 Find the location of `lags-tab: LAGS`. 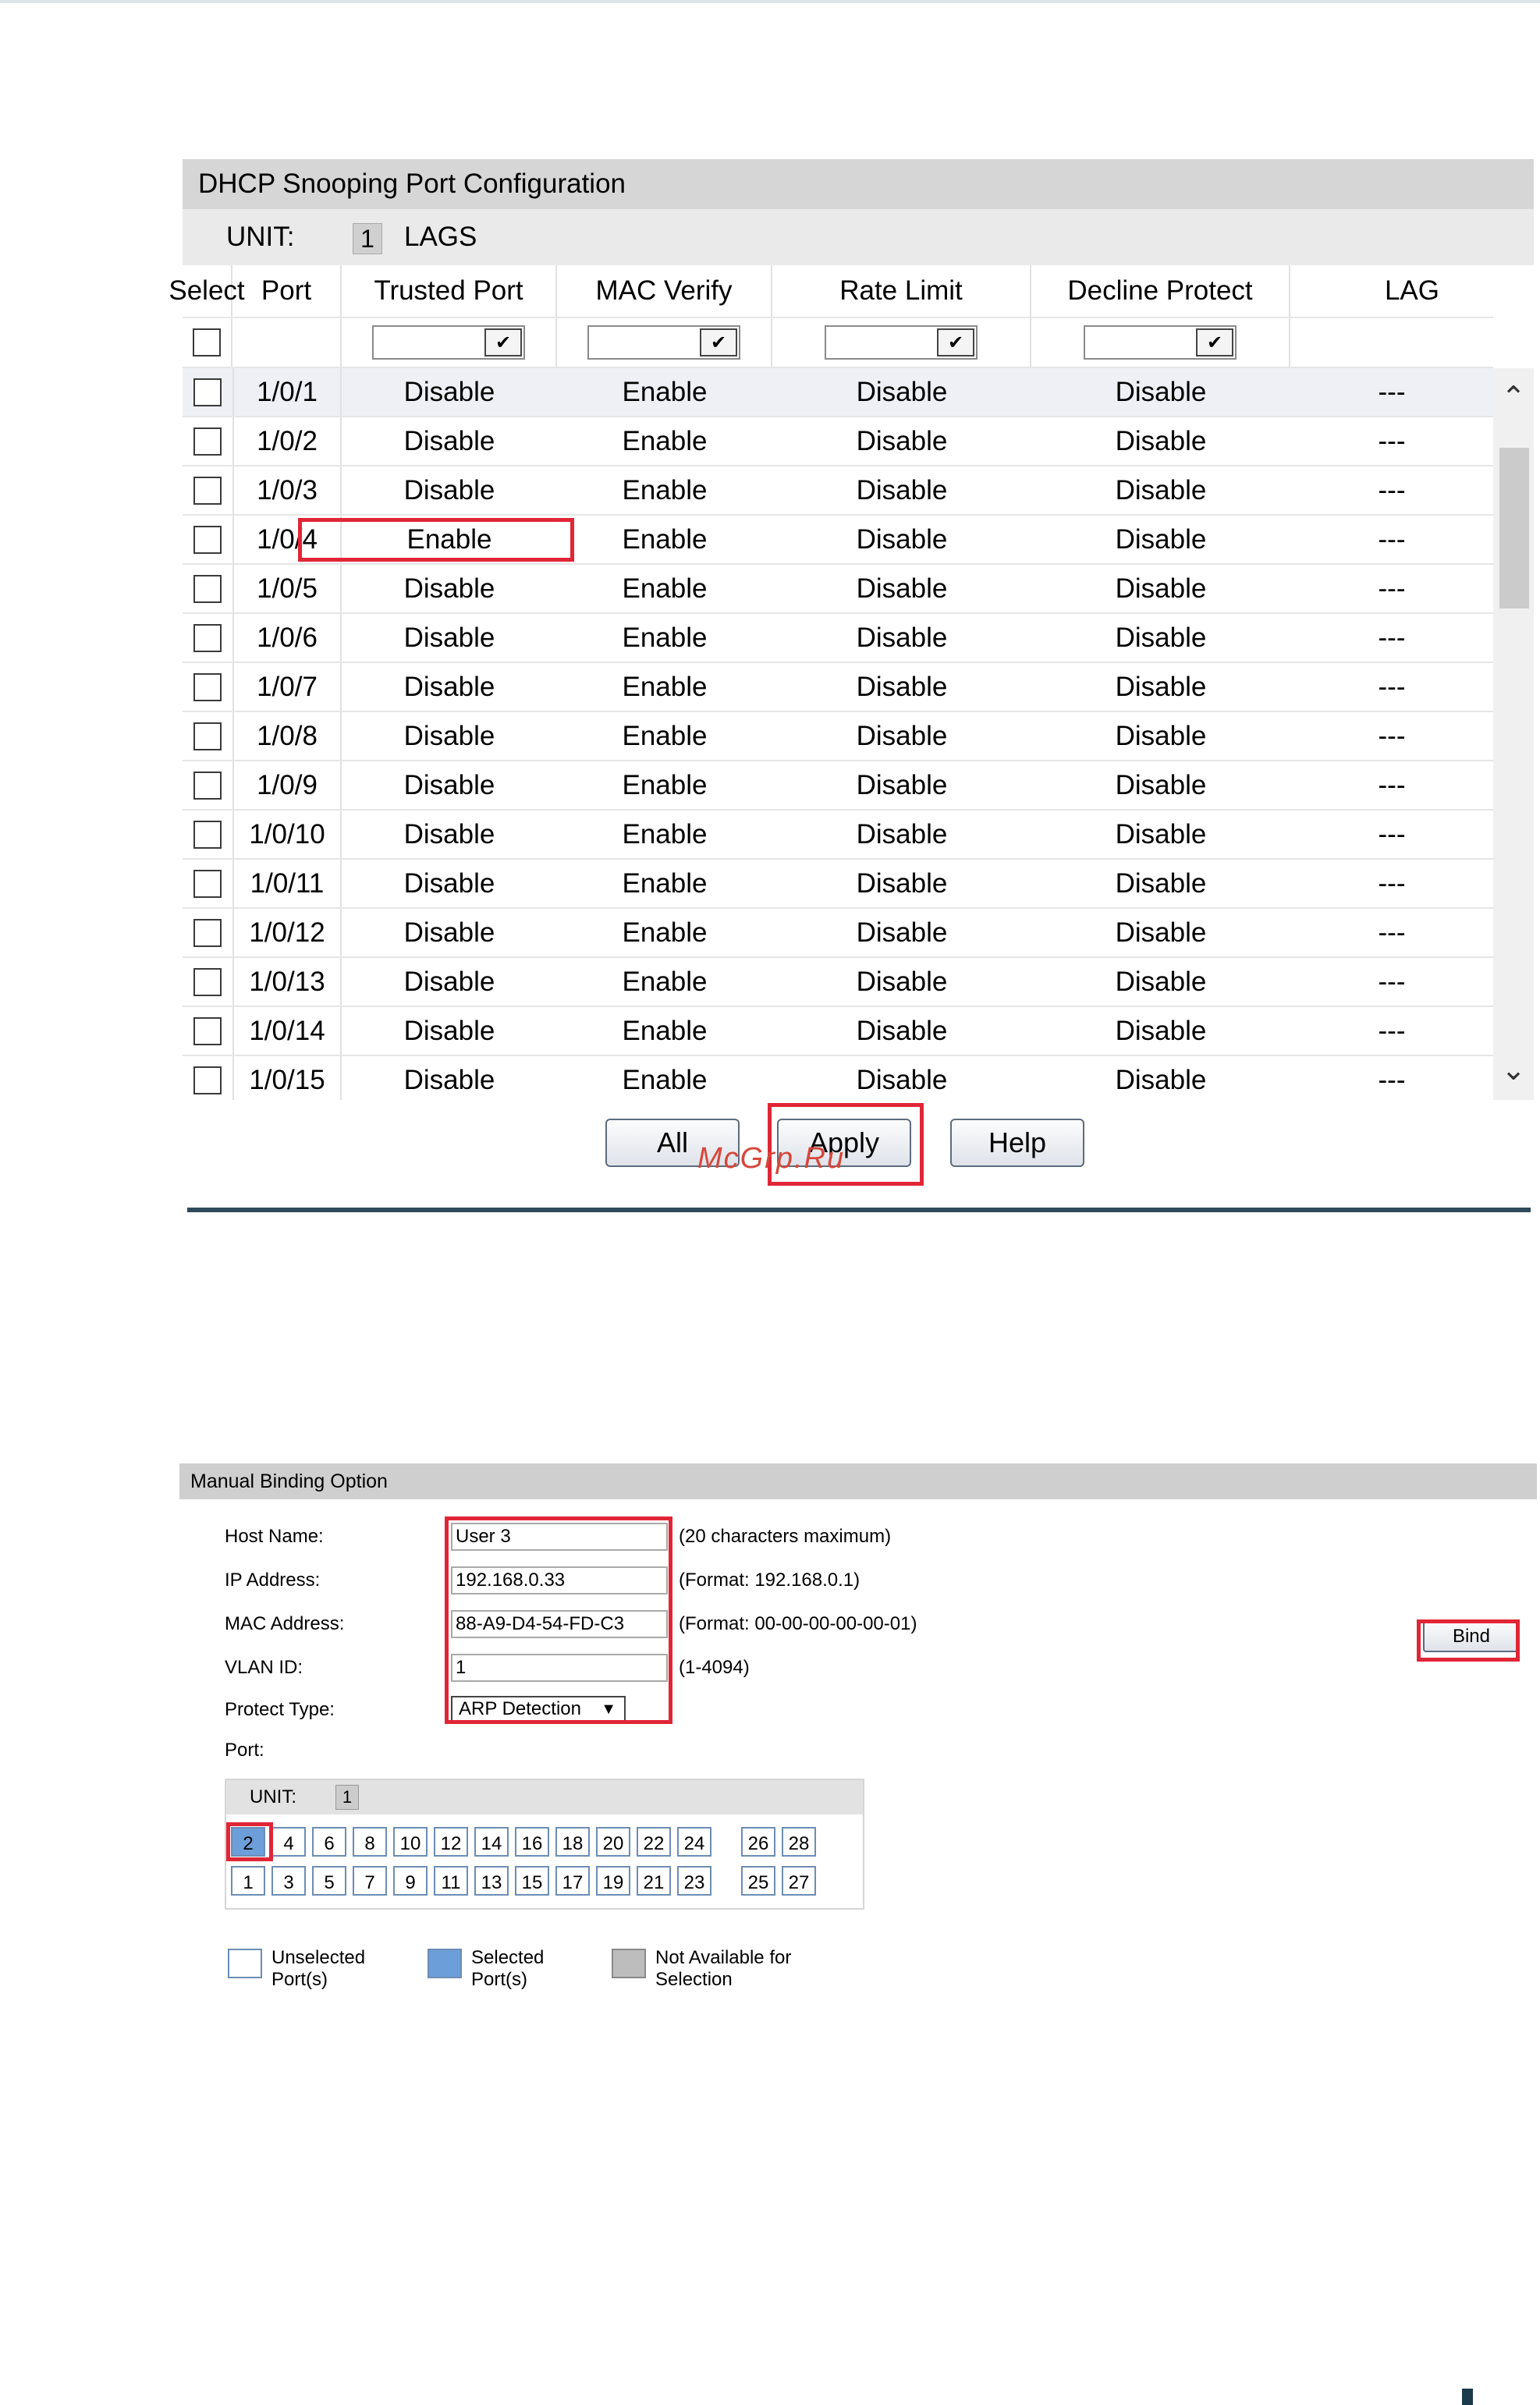

lags-tab: LAGS is located at coordinates (440, 237).